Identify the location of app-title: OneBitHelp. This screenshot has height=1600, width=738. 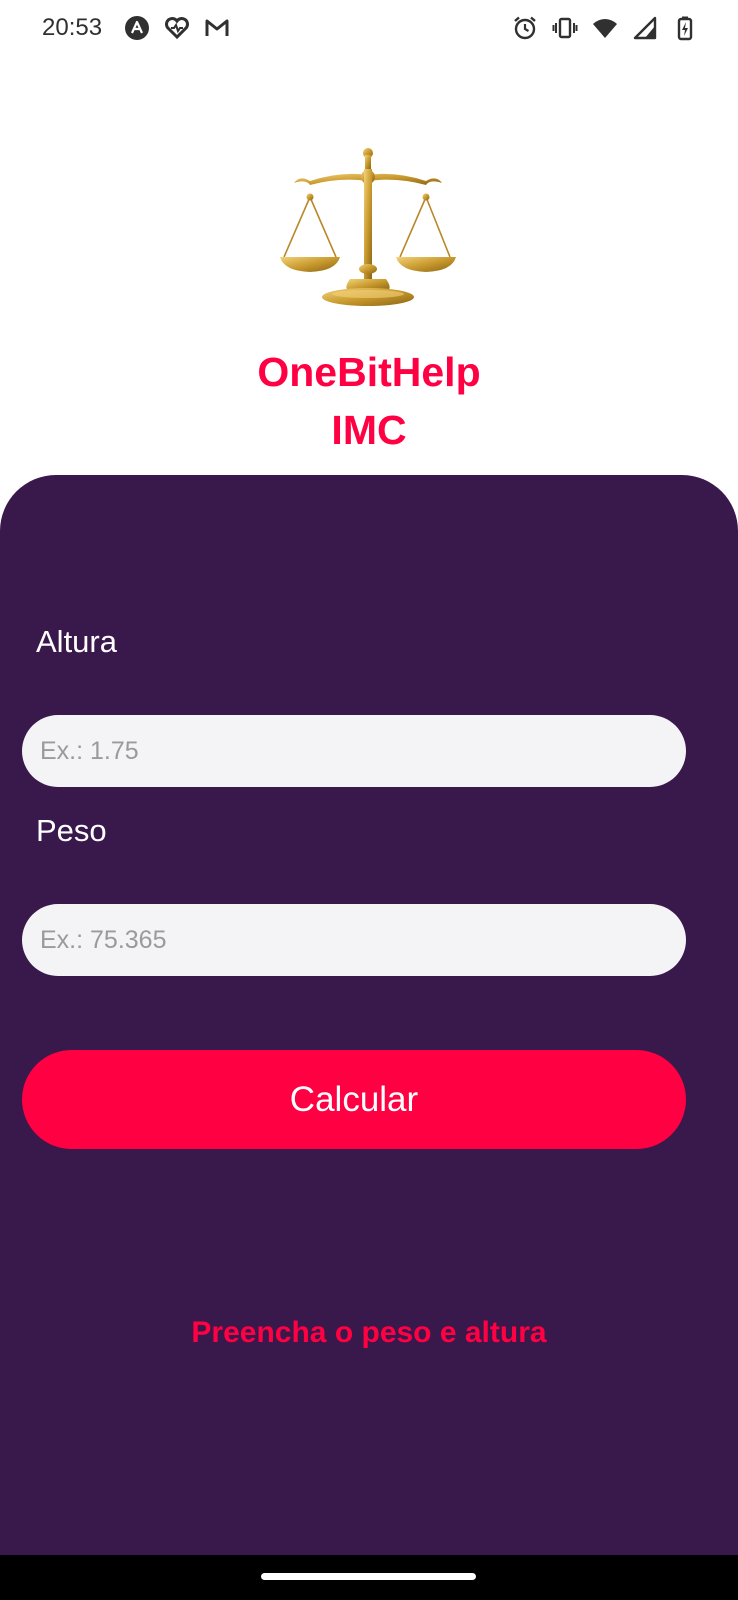
(369, 372).